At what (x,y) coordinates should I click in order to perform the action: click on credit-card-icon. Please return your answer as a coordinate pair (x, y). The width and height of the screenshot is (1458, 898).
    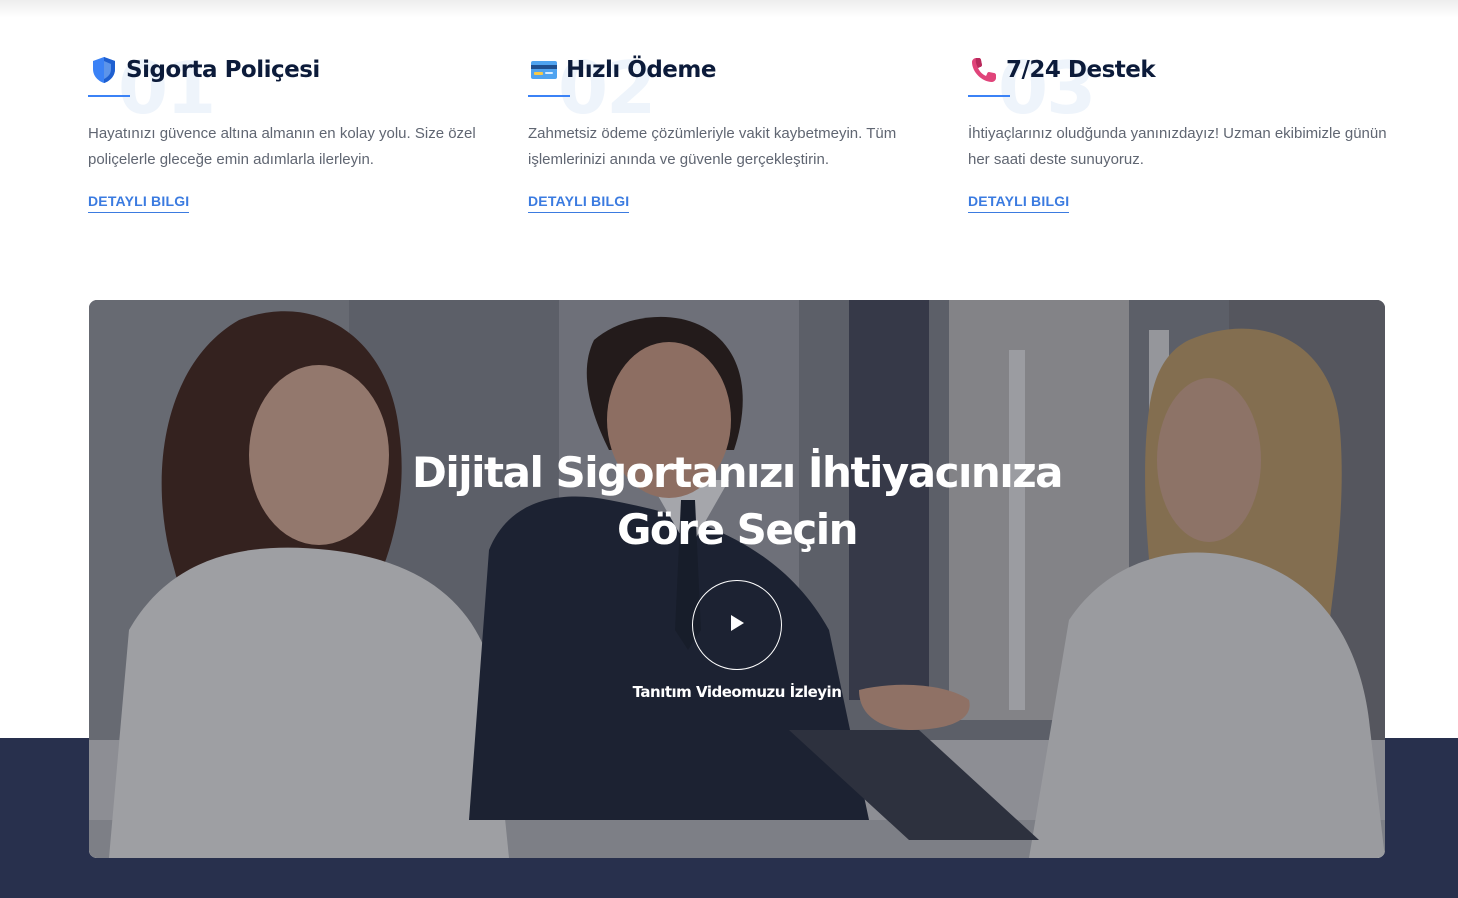
    Looking at the image, I should click on (544, 70).